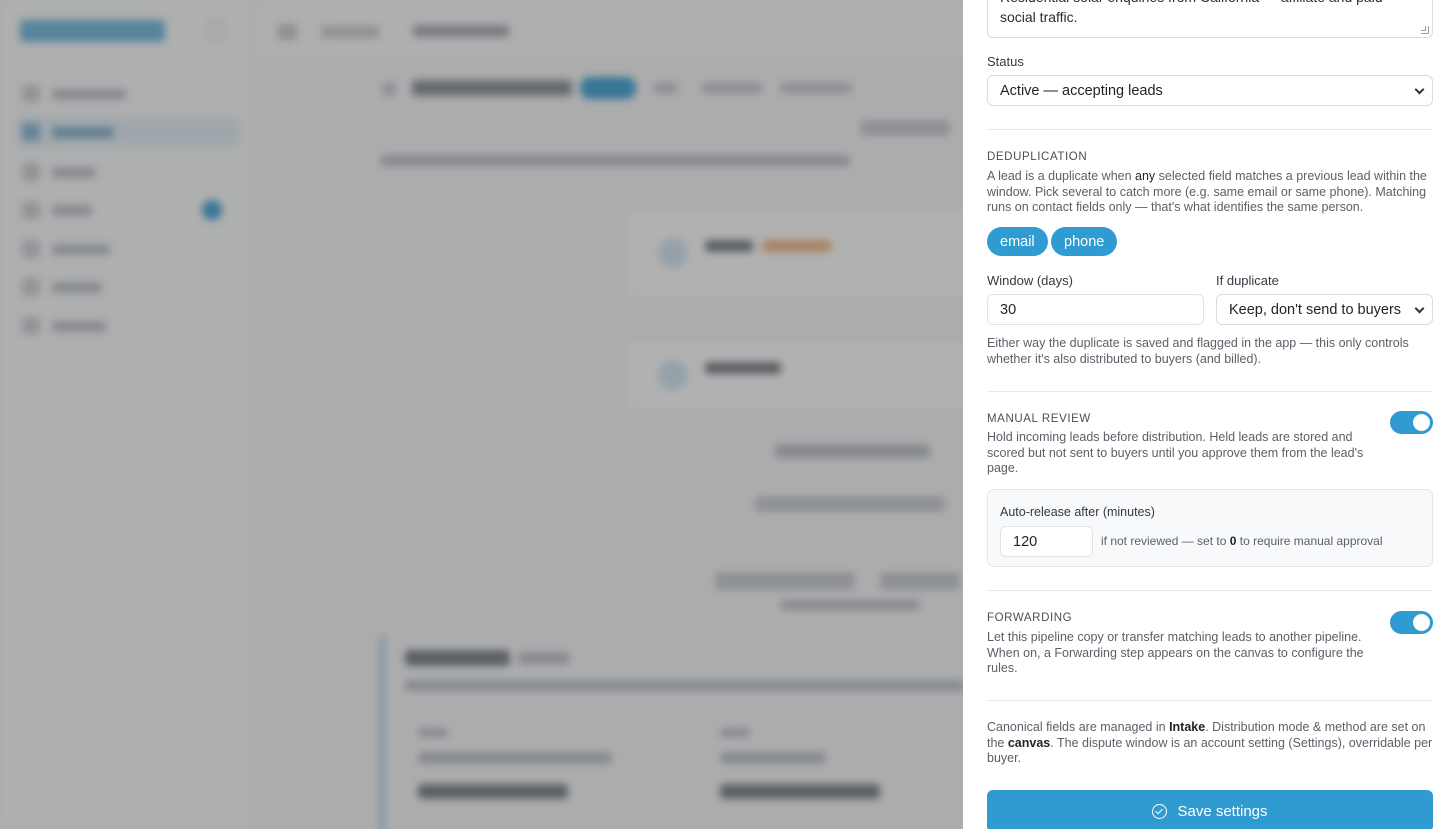  Describe the element at coordinates (1037, 157) in the screenshot. I see `deduplication-title: DEDUPLICATION` at that location.